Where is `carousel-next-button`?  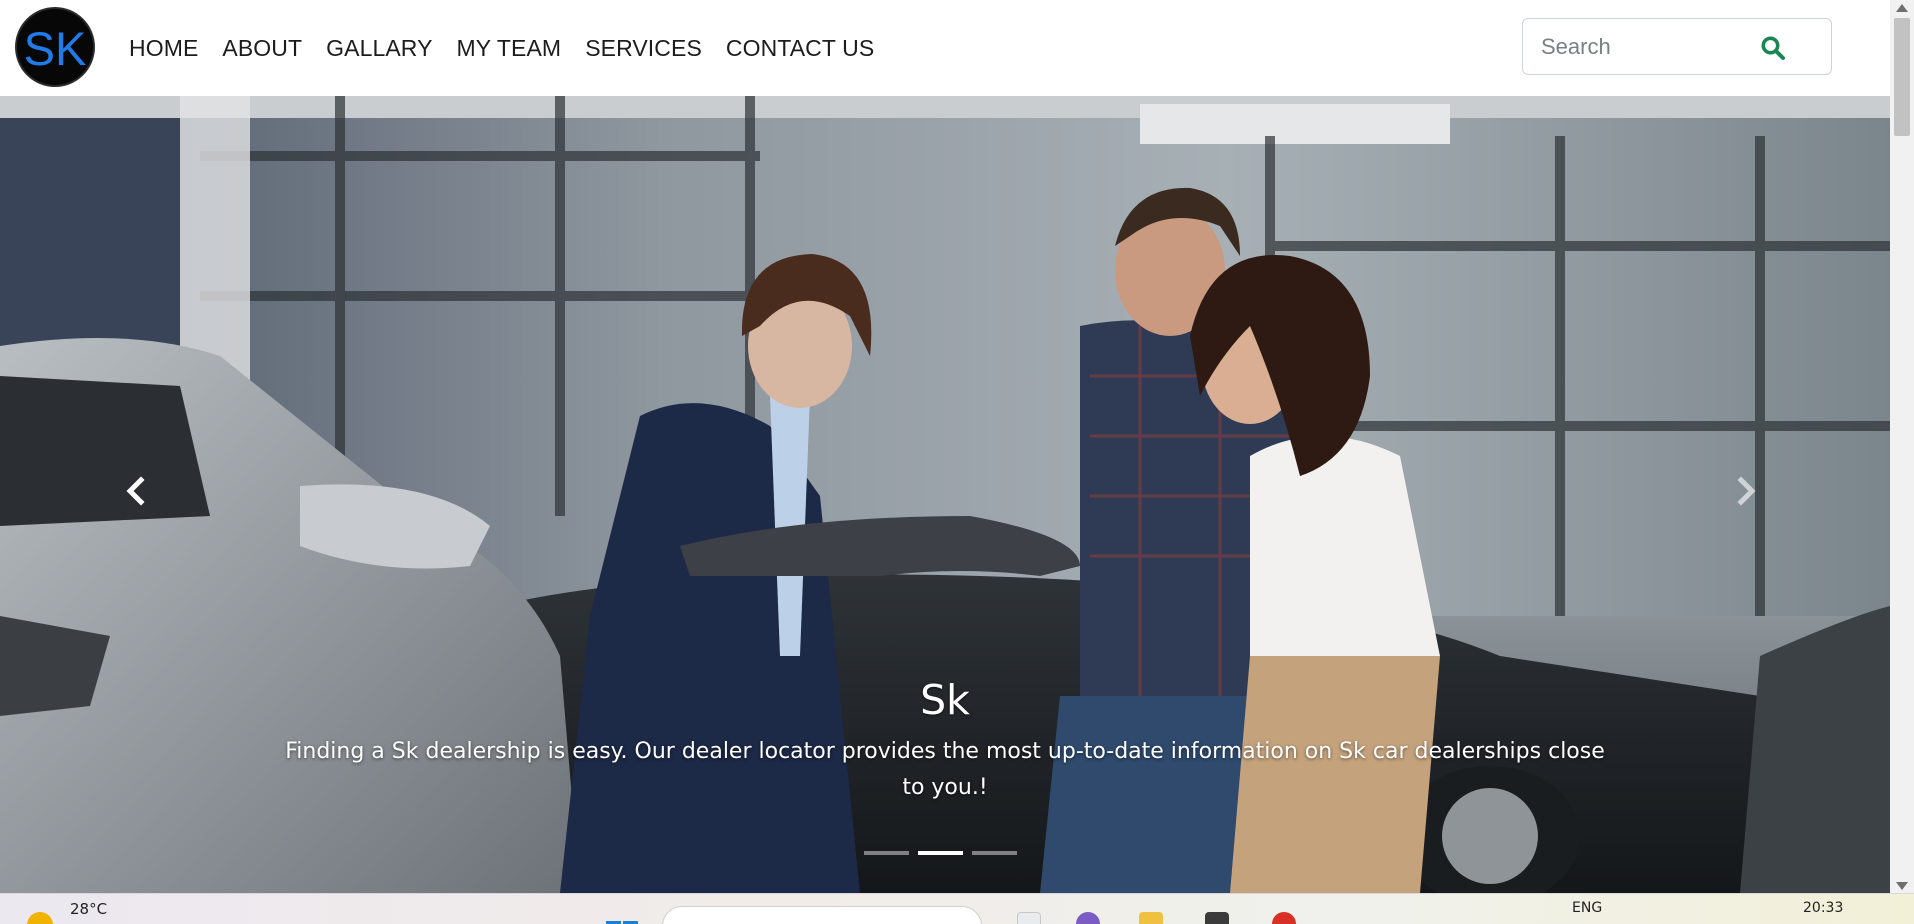
carousel-next-button is located at coordinates (1746, 491).